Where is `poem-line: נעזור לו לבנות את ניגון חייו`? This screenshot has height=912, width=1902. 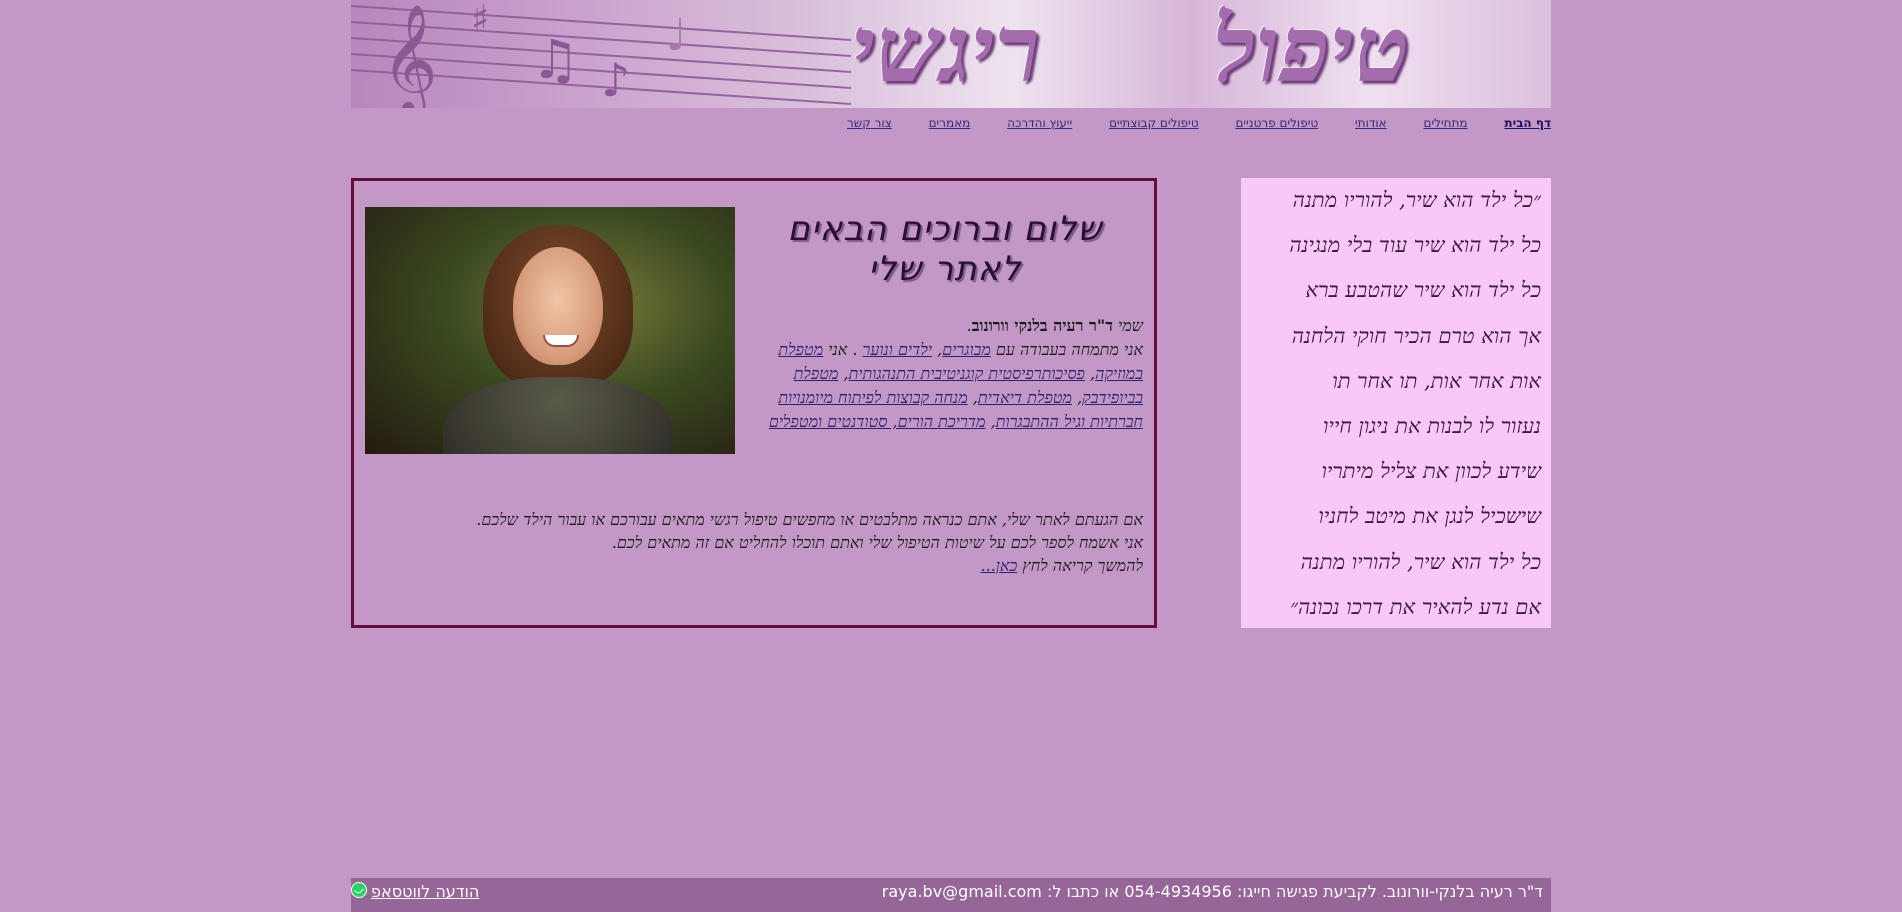
poem-line: נעזור לו לבנות את ניגון חייו is located at coordinates (1432, 425).